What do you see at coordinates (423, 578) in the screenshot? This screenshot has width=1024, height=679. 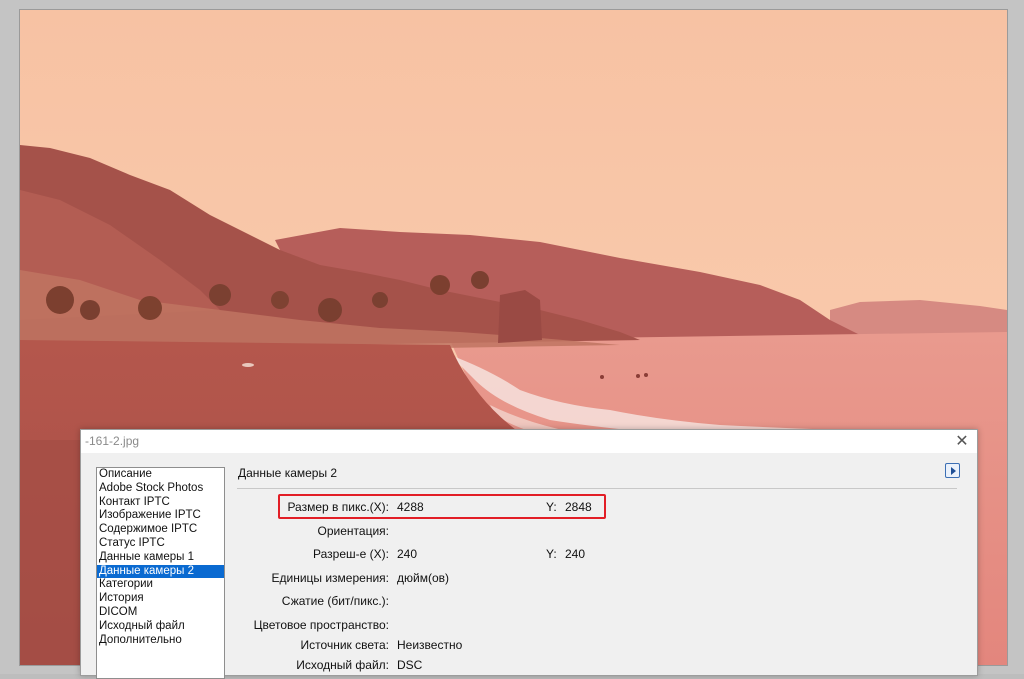 I see `units-value: дюйм(ов)` at bounding box center [423, 578].